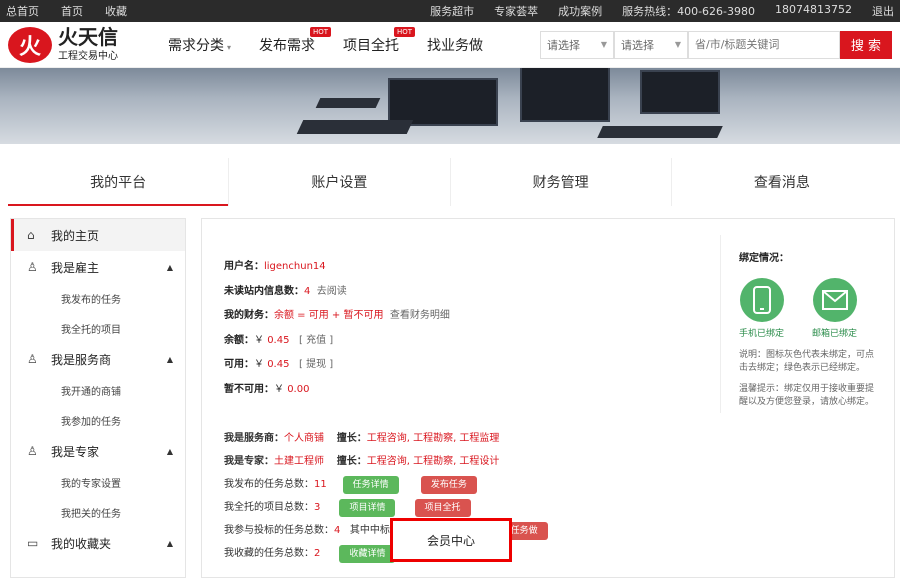  I want to click on search-input, so click(764, 44).